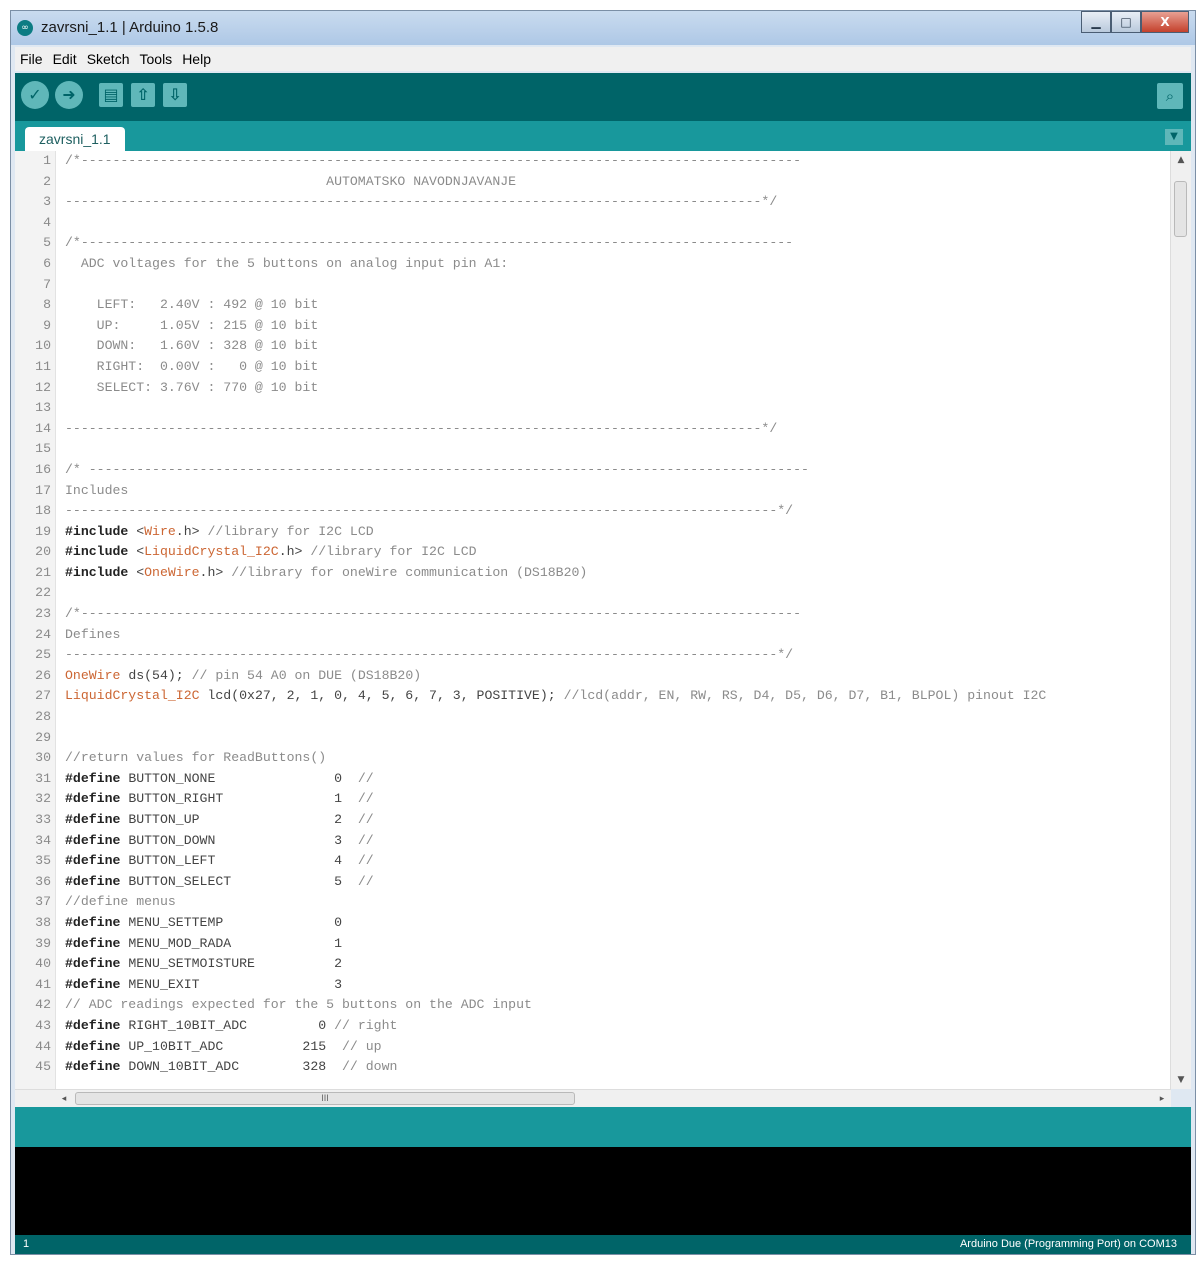 The height and width of the screenshot is (1261, 1202). I want to click on code-comment: LEFT: 2.40V : 492 @ 10 bit, so click(192, 305).